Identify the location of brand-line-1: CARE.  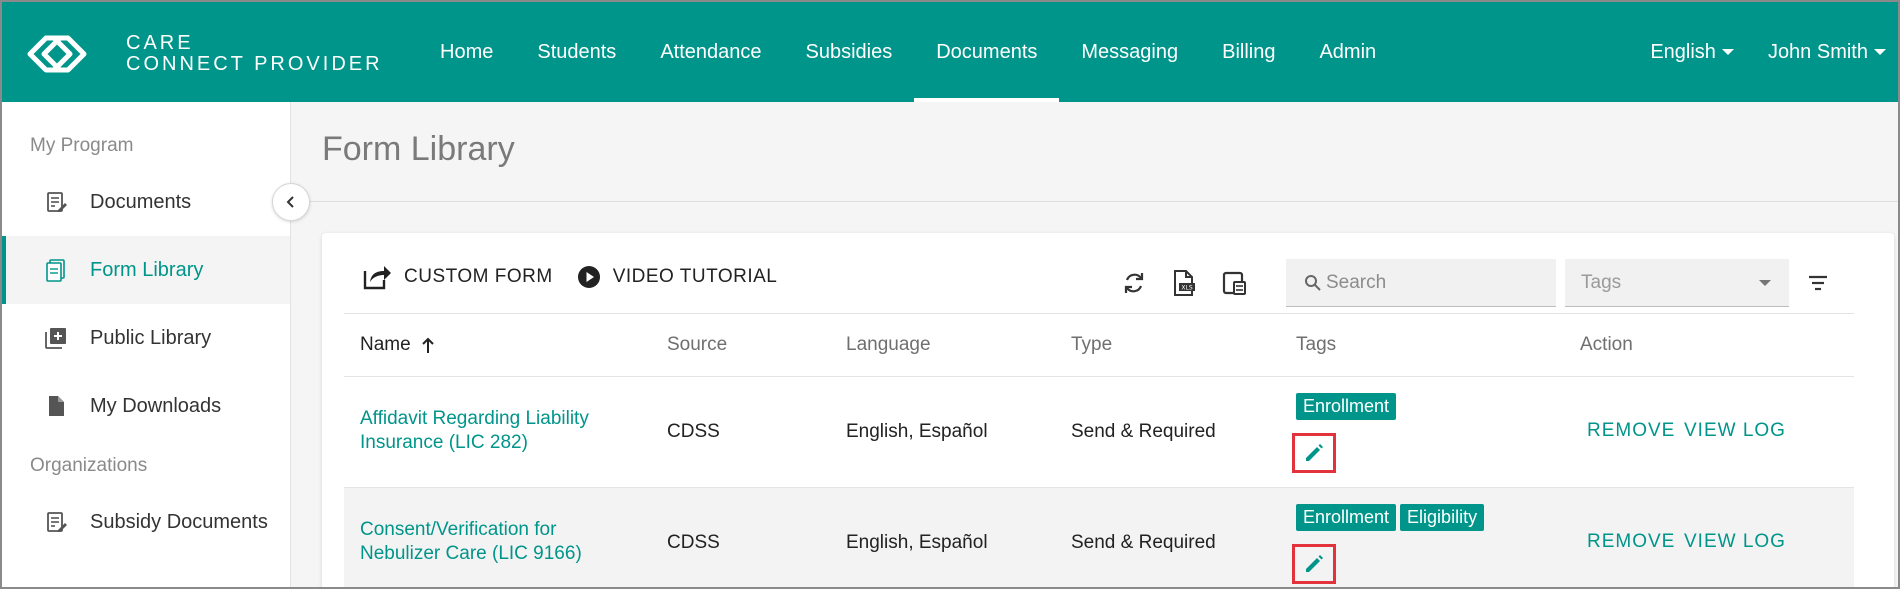
(160, 43).